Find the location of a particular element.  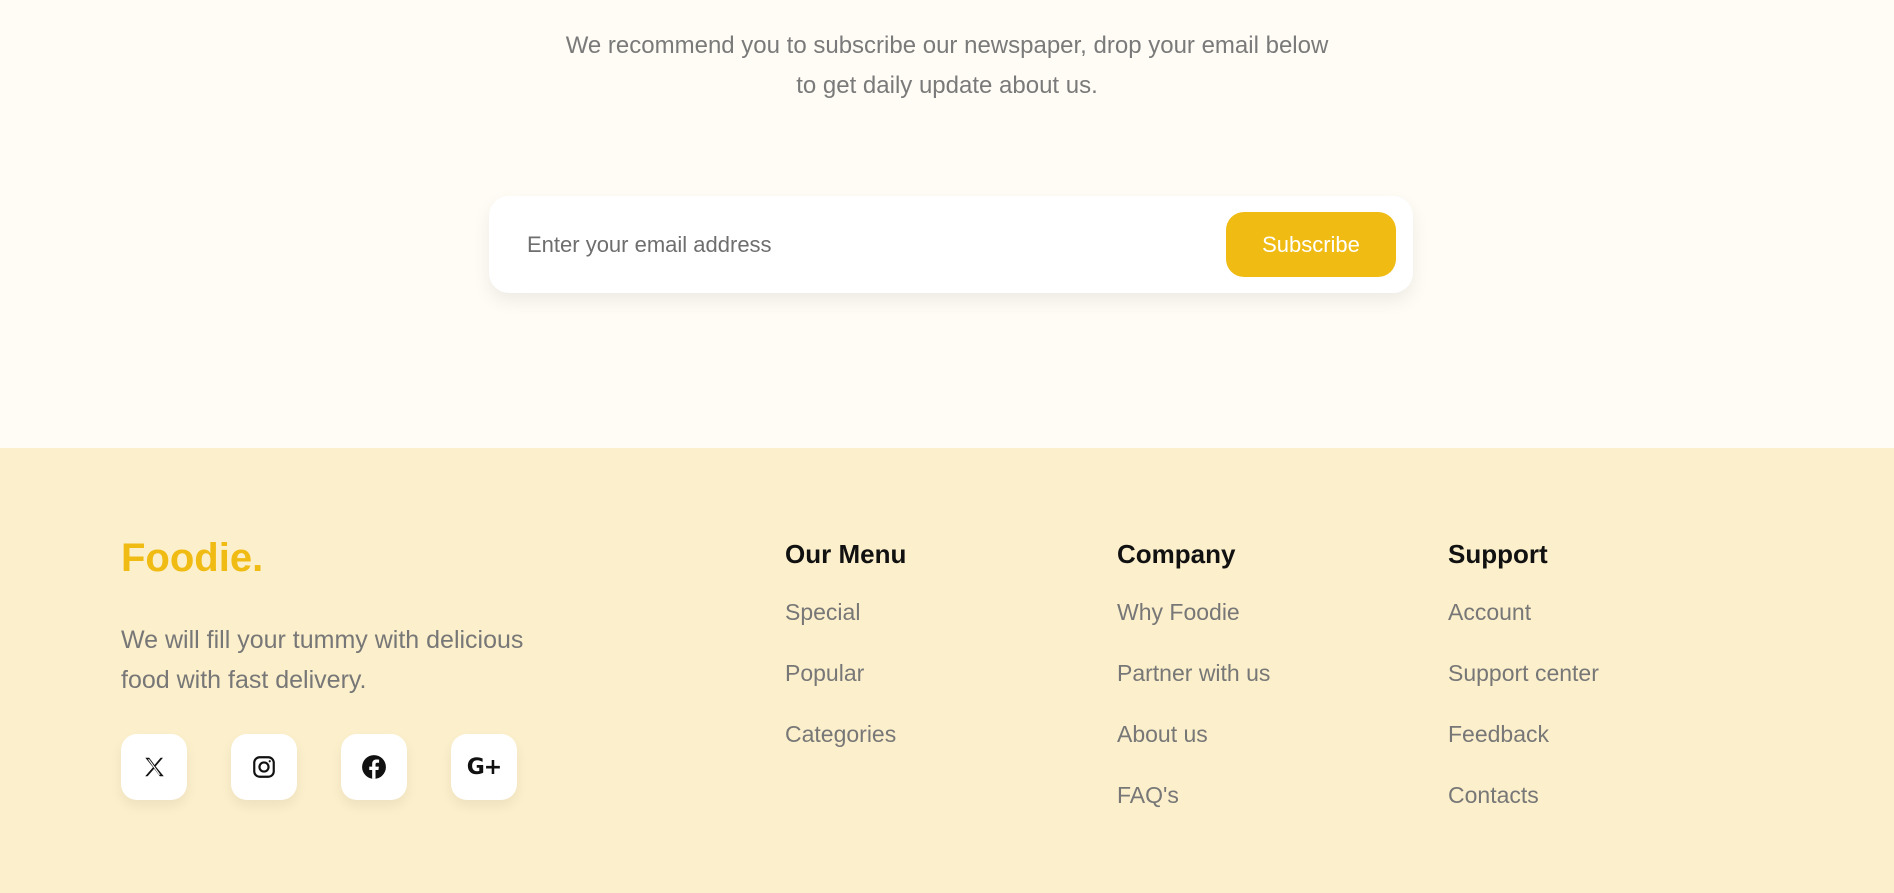

facebook-icon is located at coordinates (374, 767).